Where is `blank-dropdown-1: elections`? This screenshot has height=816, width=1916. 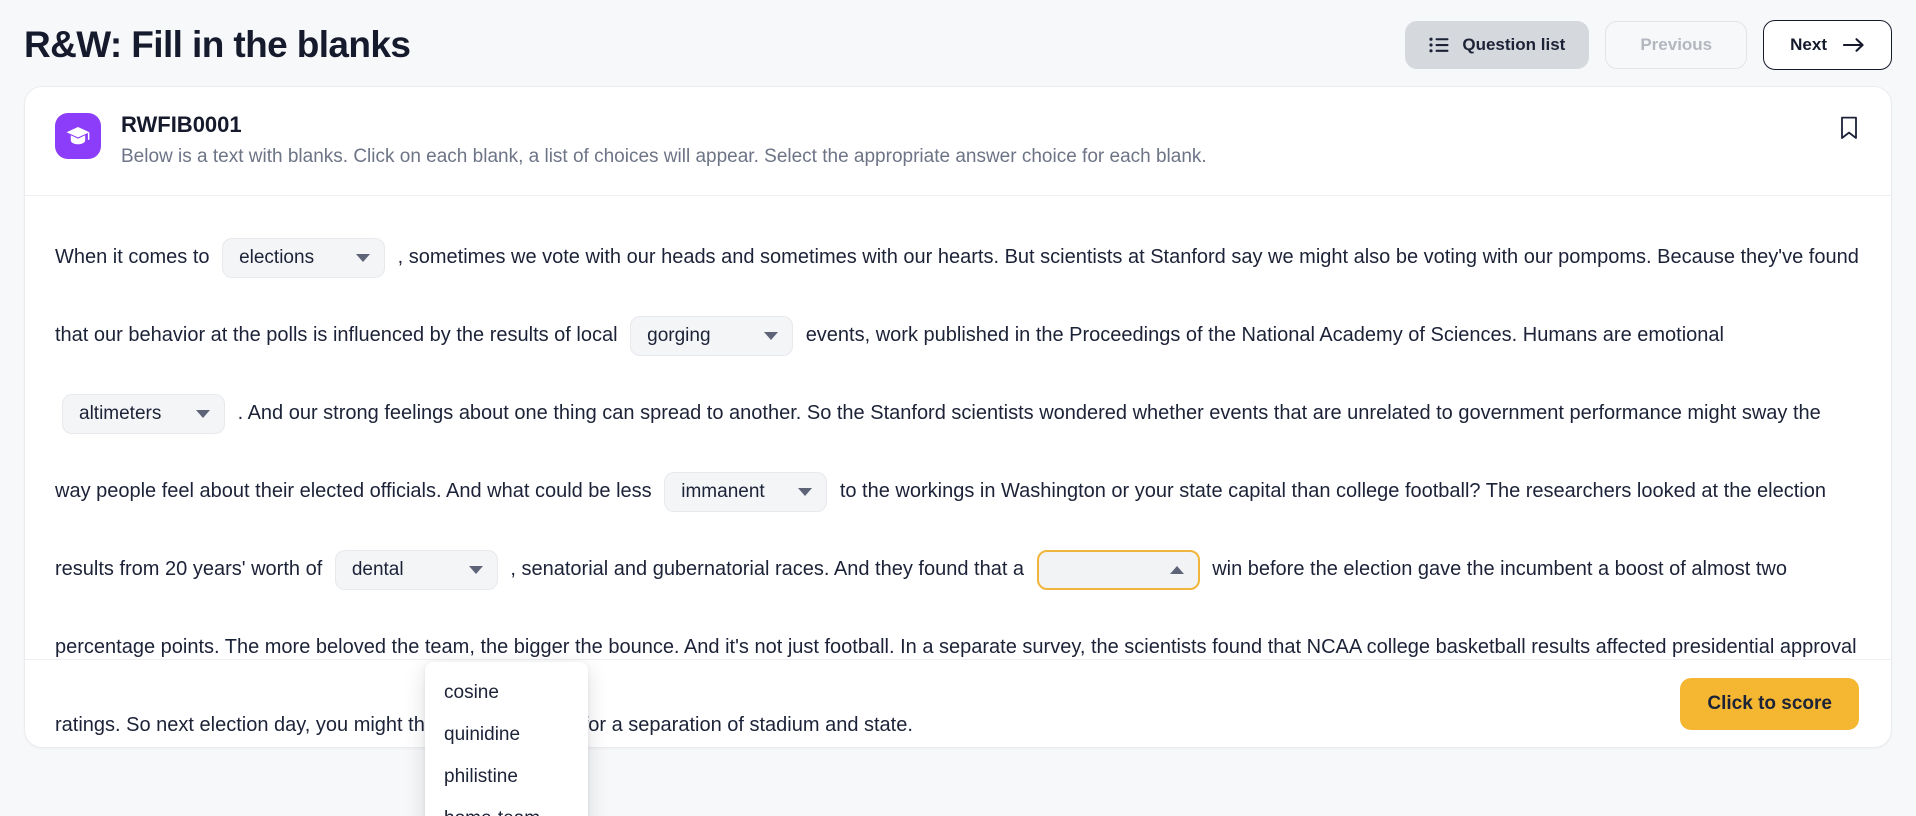
blank-dropdown-1: elections is located at coordinates (304, 257).